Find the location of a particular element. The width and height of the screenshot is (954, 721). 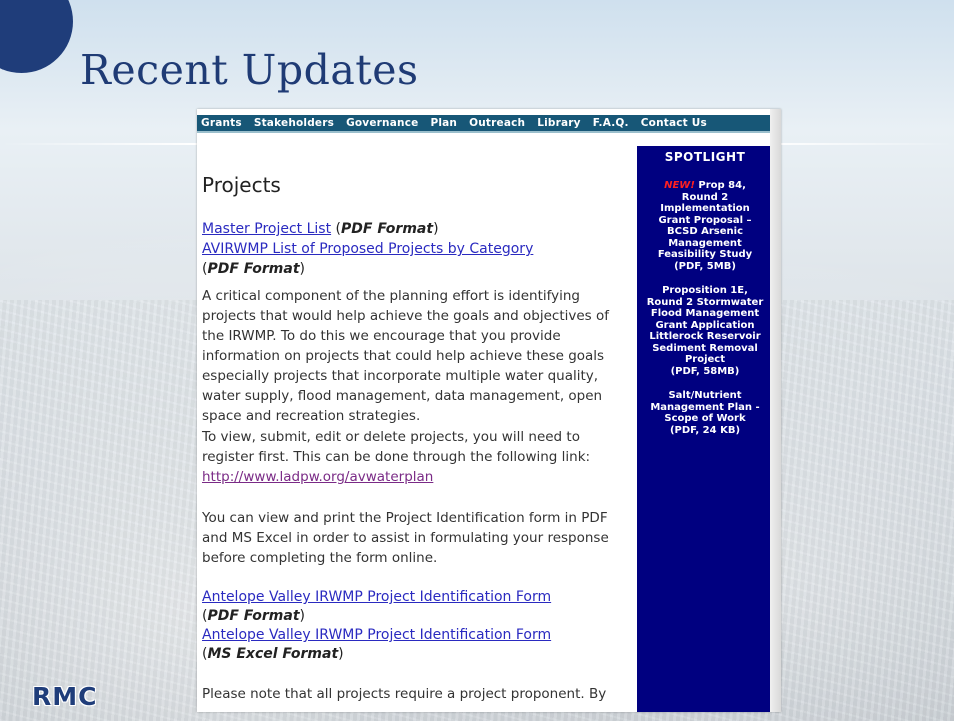

nav-item-plan: Plan is located at coordinates (443, 123).